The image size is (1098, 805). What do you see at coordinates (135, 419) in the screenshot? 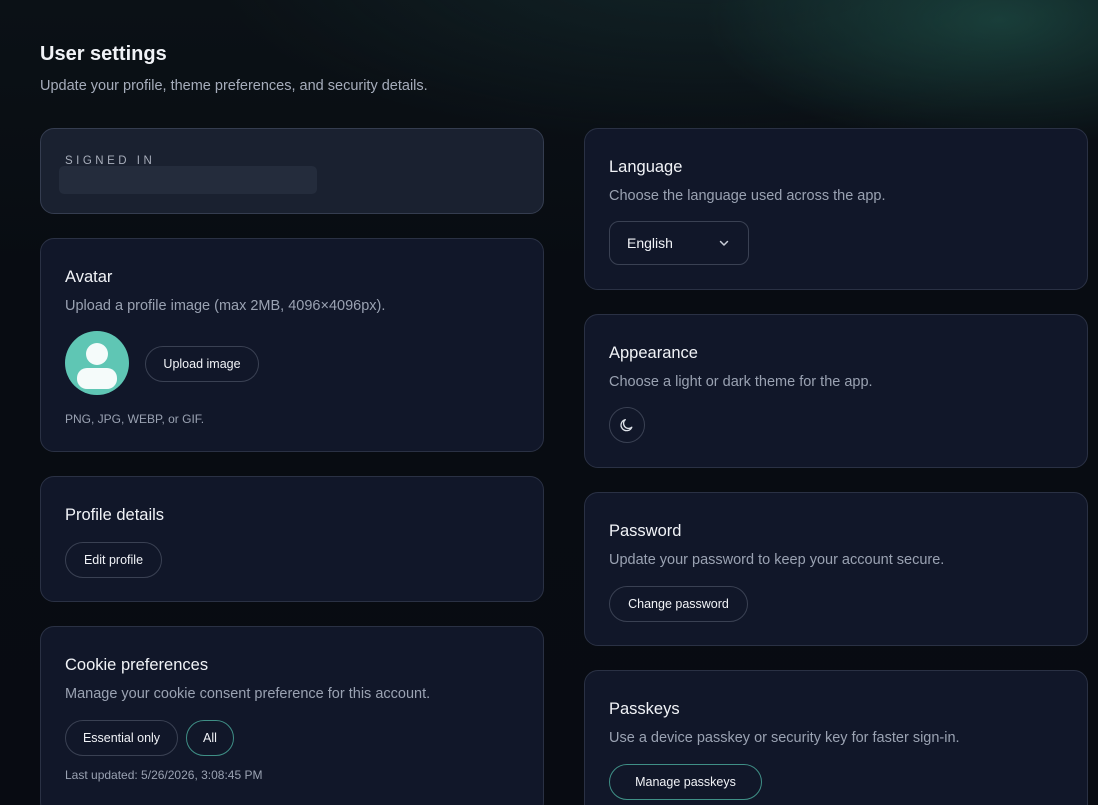
I see `avatar-format-hint: PNG, JPG, WEBP, or GIF.` at bounding box center [135, 419].